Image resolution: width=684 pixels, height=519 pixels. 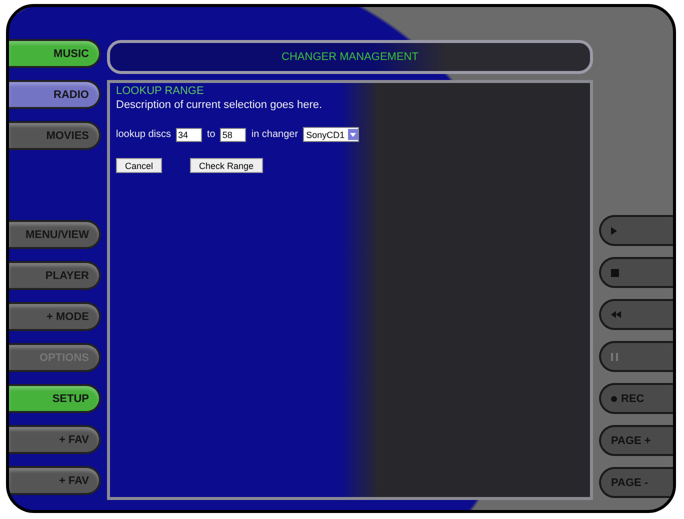 What do you see at coordinates (226, 165) in the screenshot?
I see `form-button: Check Range` at bounding box center [226, 165].